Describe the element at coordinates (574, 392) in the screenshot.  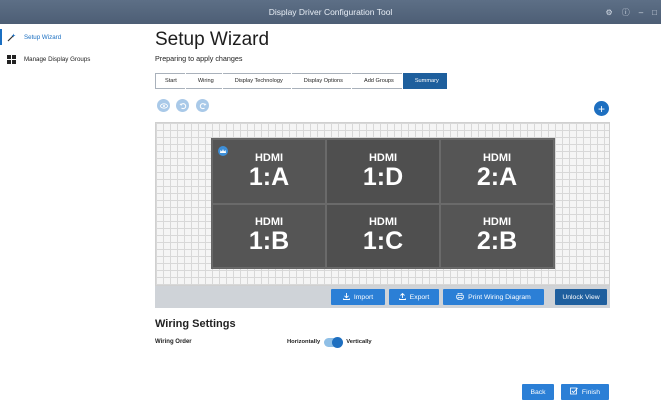
I see `checkbox-icon` at that location.